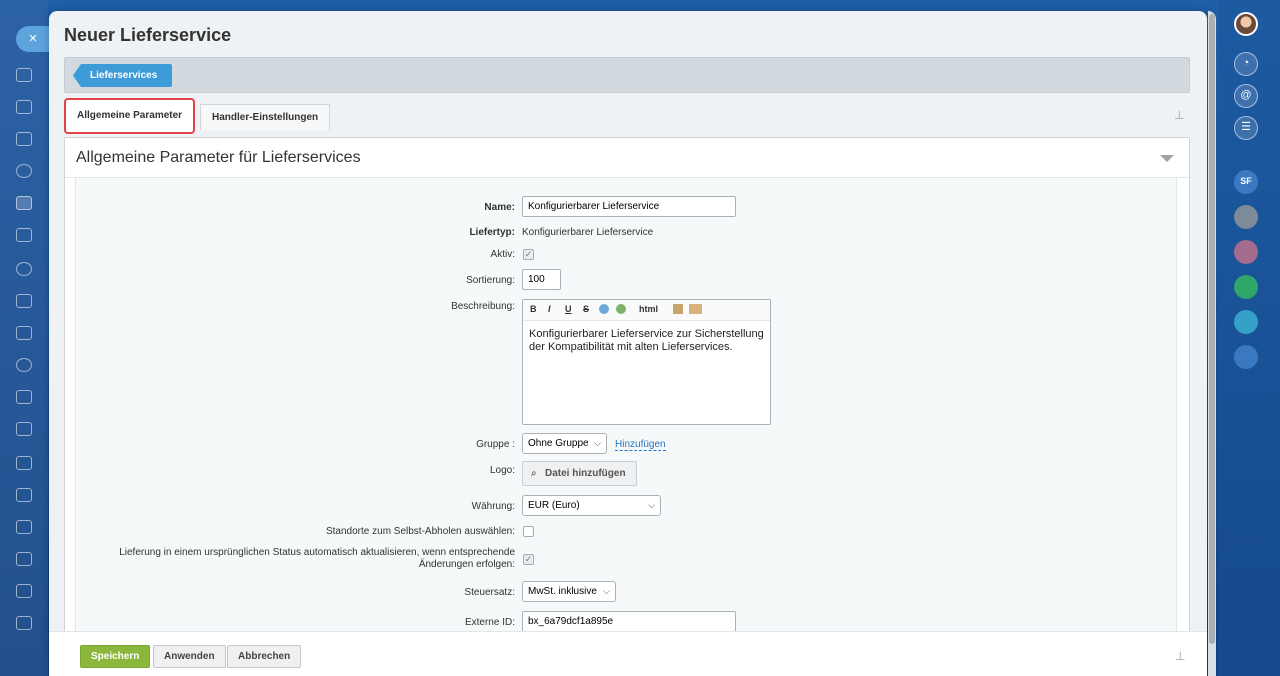 This screenshot has width=1280, height=676. Describe the element at coordinates (483, 306) in the screenshot. I see `description-label: Beschreibung:` at that location.